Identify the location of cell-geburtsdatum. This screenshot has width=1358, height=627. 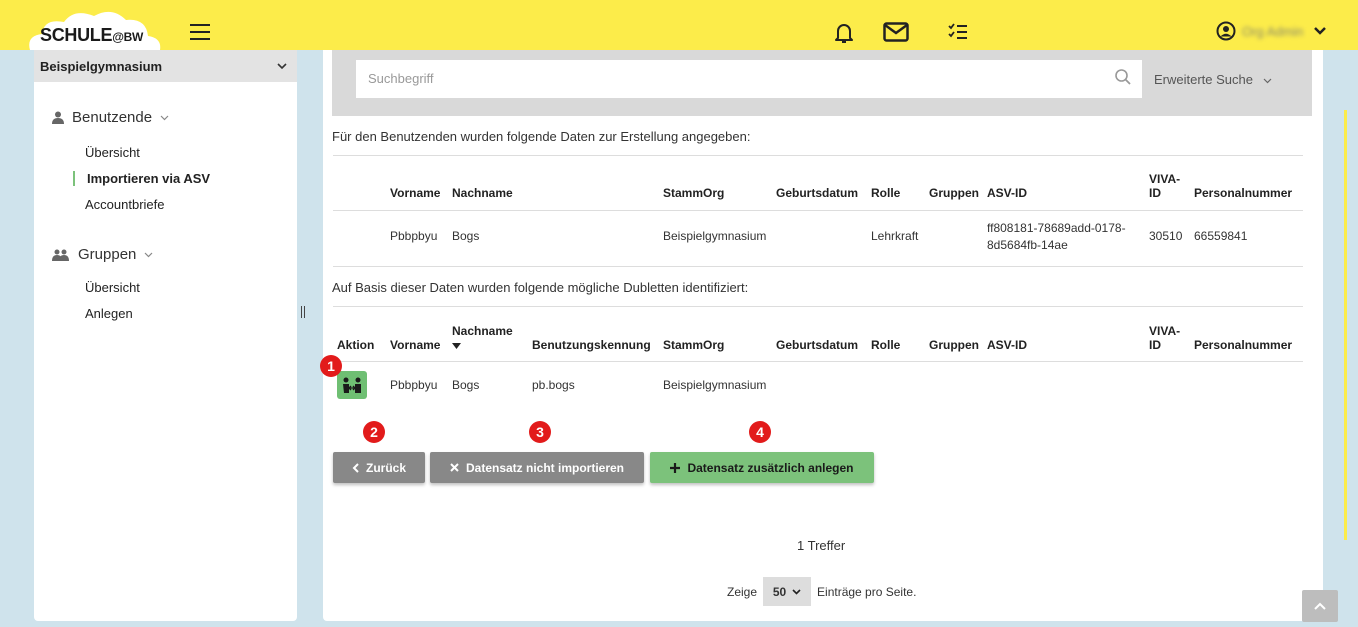
(819, 236).